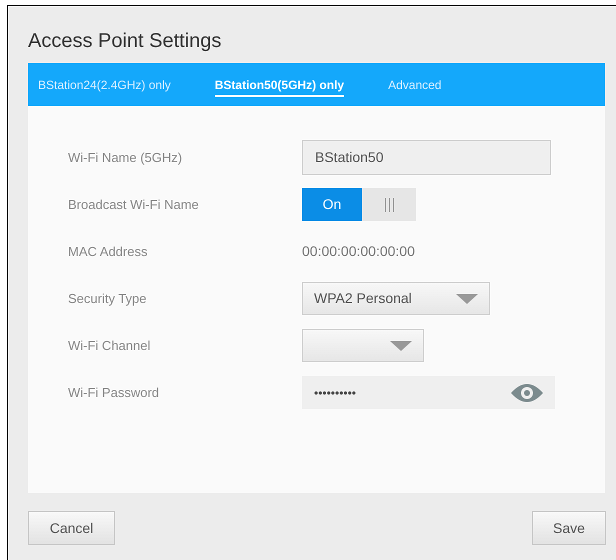 This screenshot has height=560, width=616. What do you see at coordinates (126, 157) in the screenshot?
I see `field-label: Wi-Fi Name (5GHz)` at bounding box center [126, 157].